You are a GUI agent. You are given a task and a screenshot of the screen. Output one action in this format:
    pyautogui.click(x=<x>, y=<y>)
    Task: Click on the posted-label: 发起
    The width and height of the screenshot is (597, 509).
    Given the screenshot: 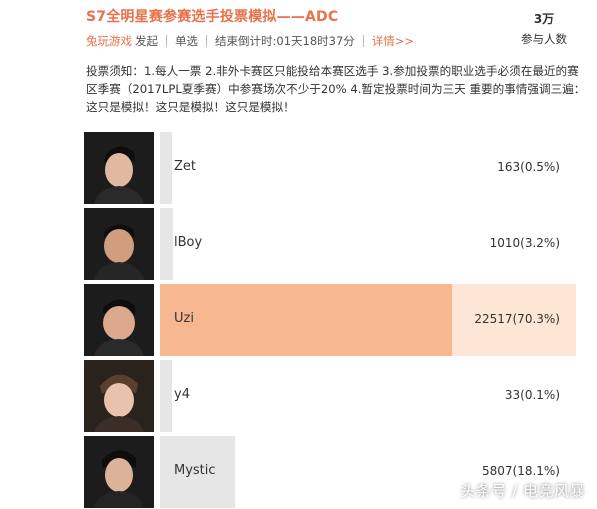 What is the action you would take?
    pyautogui.click(x=146, y=41)
    